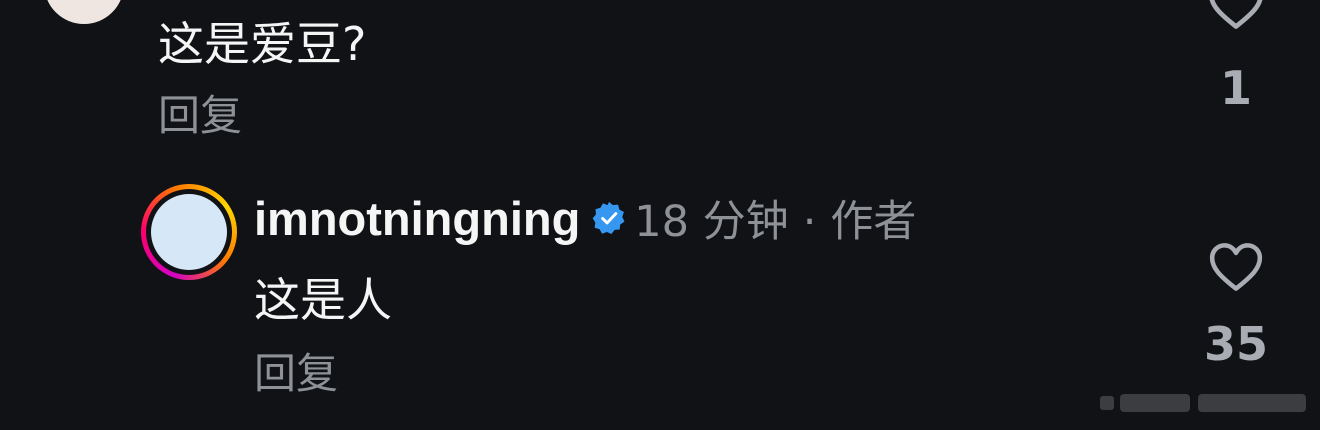  I want to click on story-ring-avatar, so click(189, 232).